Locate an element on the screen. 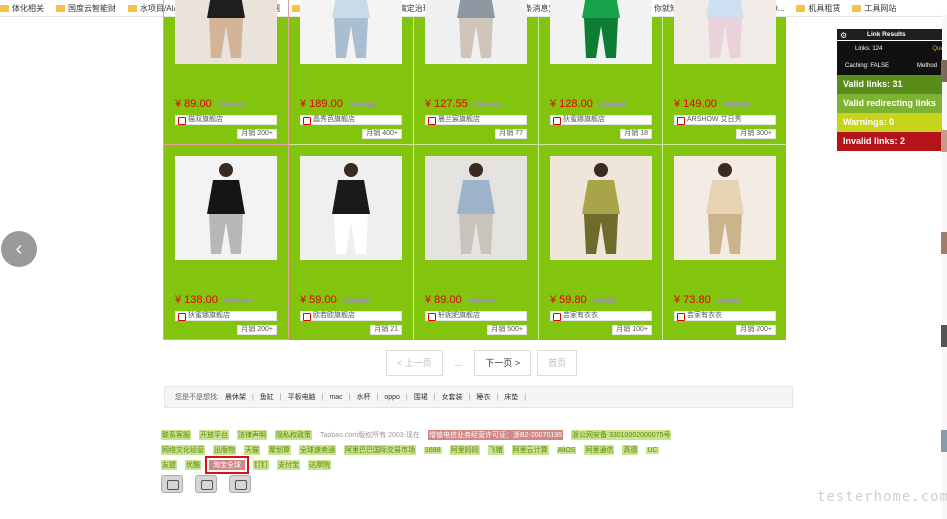  carousel-prev-button: ‹ is located at coordinates (19, 249).